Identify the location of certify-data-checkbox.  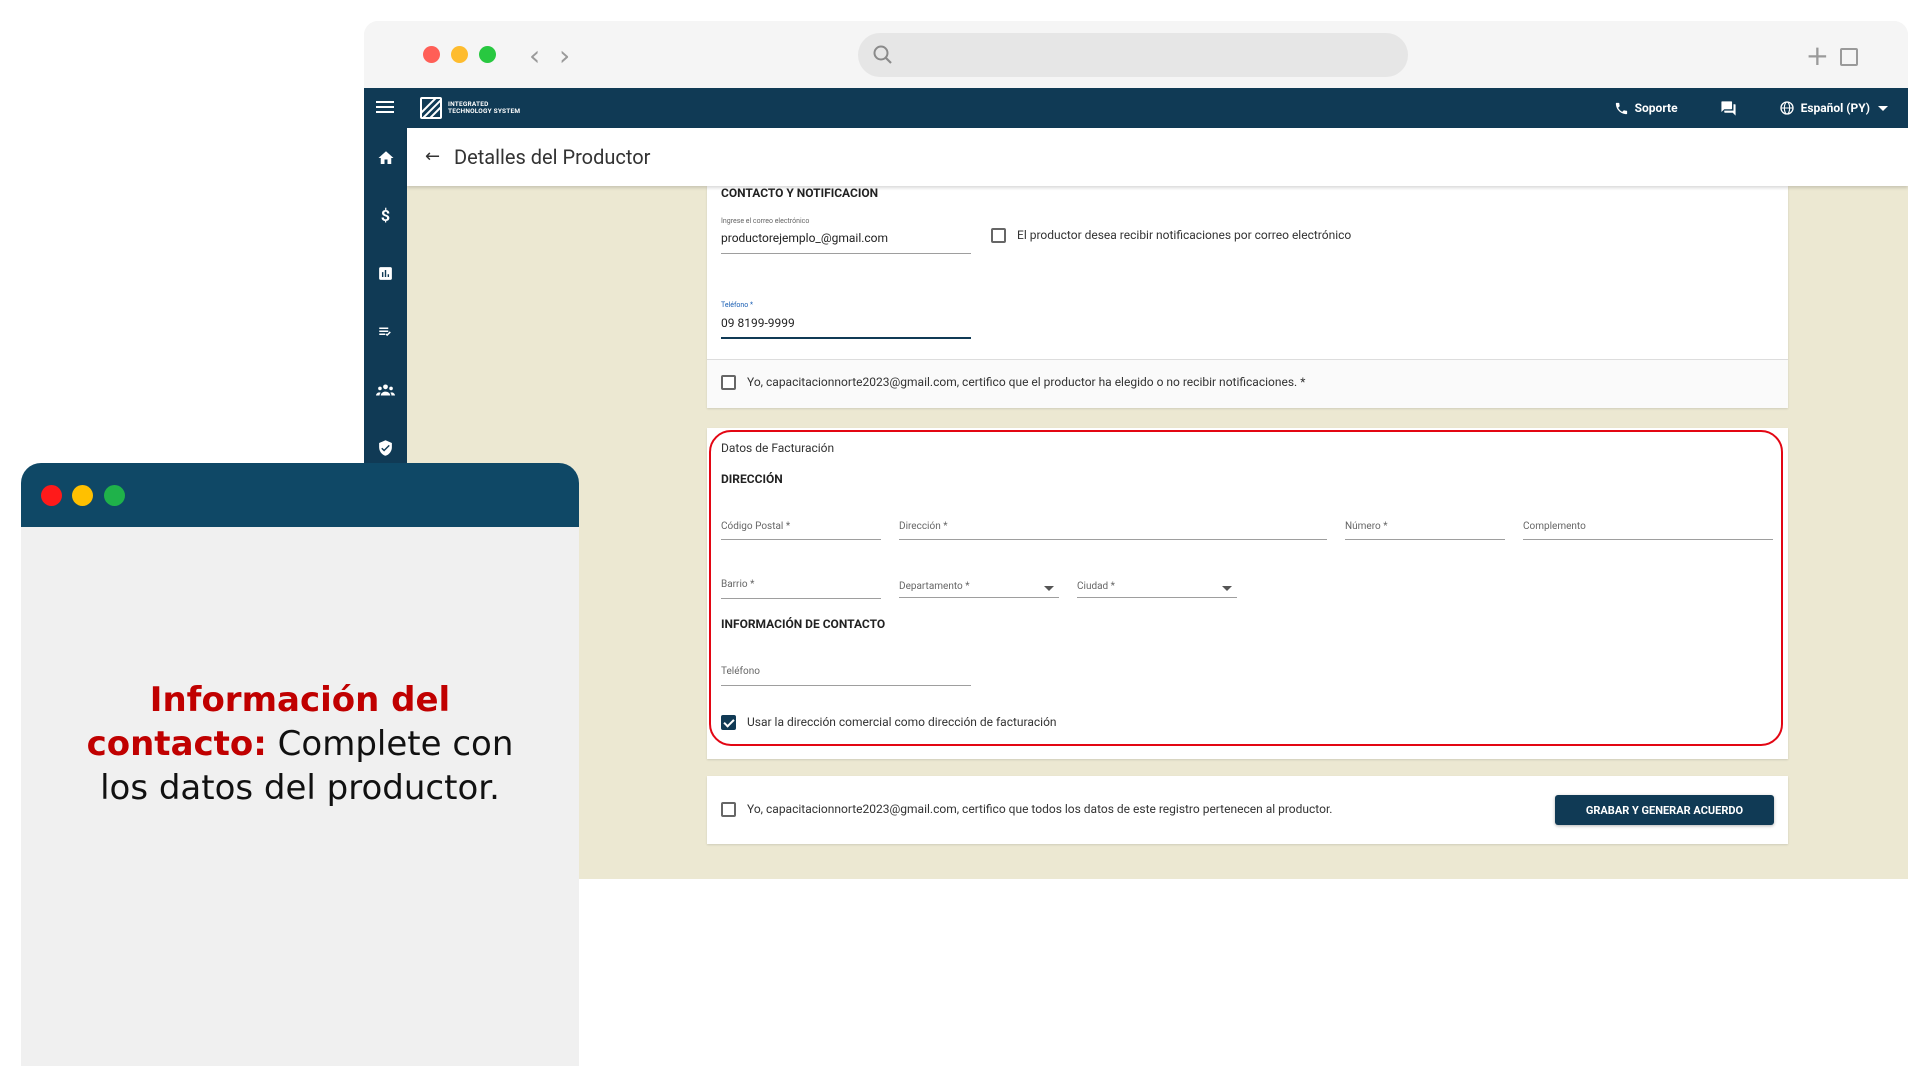
(728, 809).